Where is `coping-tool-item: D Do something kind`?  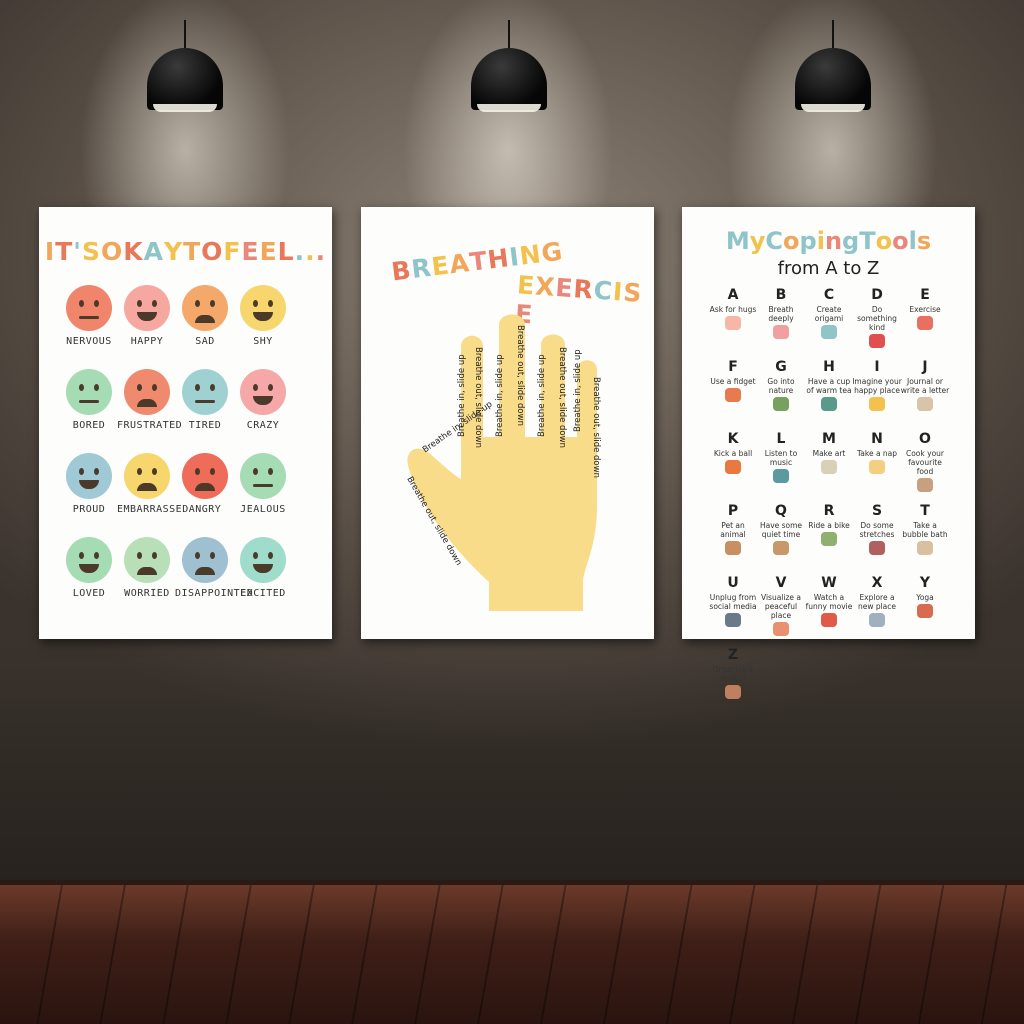
coping-tool-item: D Do something kind is located at coordinates (877, 322).